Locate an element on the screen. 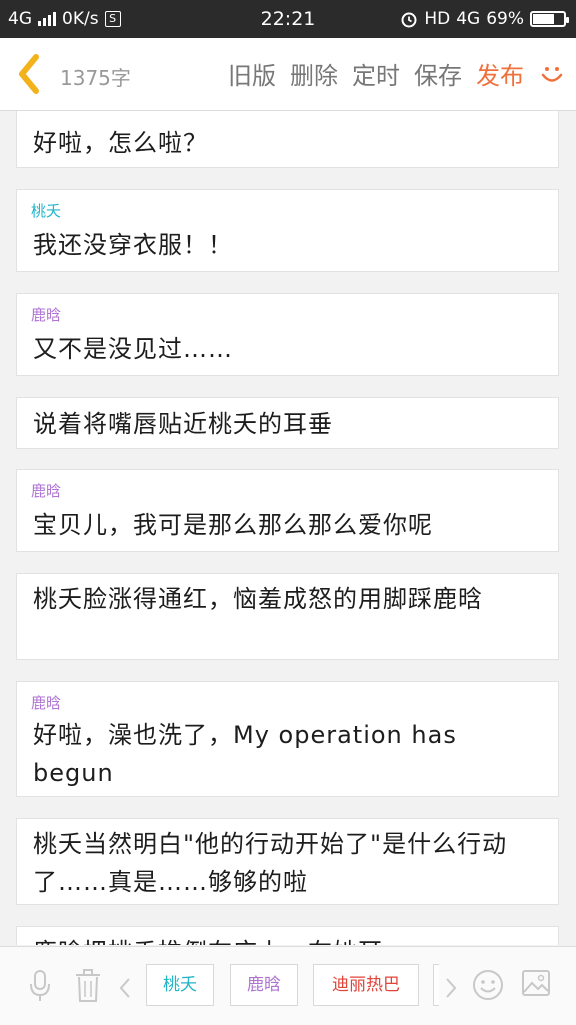 This screenshot has height=1025, width=576. network-type-right: 4G is located at coordinates (468, 19).